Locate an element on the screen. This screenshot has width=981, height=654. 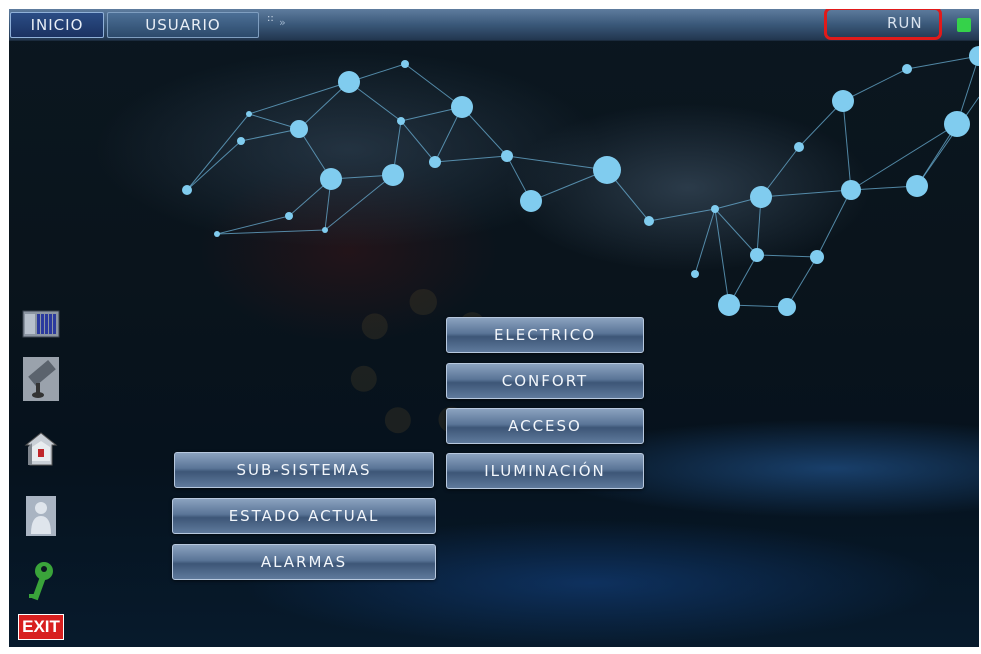
estado-actual-button: ESTADO ACTUAL is located at coordinates (304, 516).